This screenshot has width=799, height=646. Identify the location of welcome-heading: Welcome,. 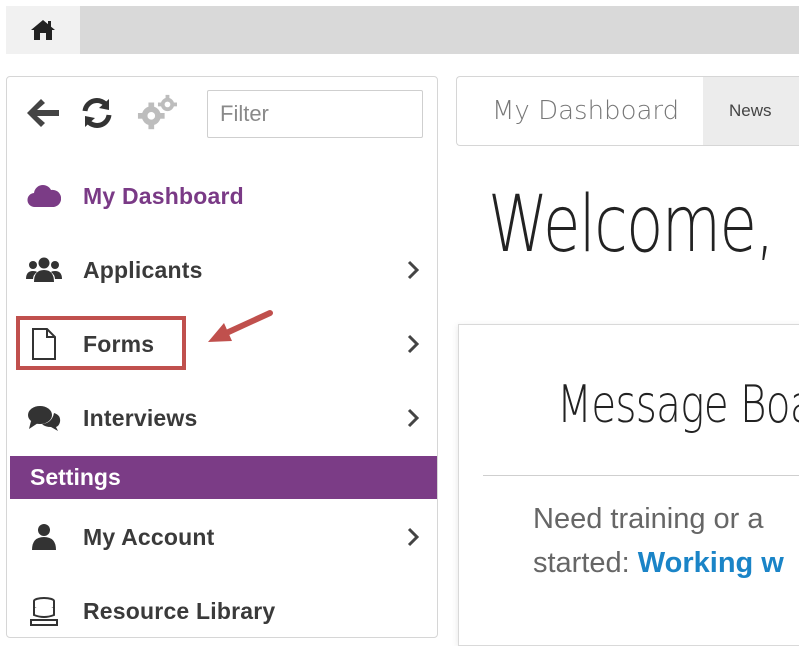
(631, 225).